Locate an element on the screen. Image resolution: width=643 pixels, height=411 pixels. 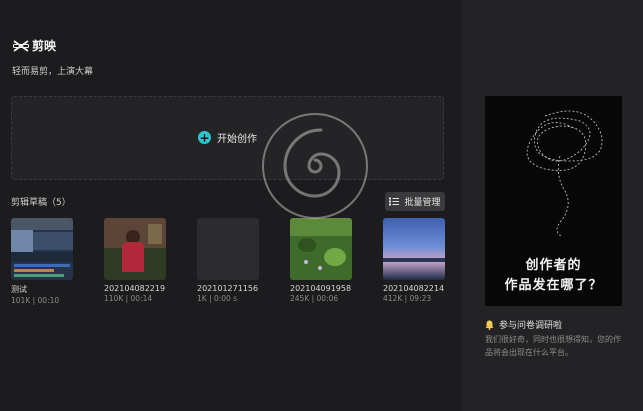
survey-title: 参与问卷调研啦 is located at coordinates (523, 324).